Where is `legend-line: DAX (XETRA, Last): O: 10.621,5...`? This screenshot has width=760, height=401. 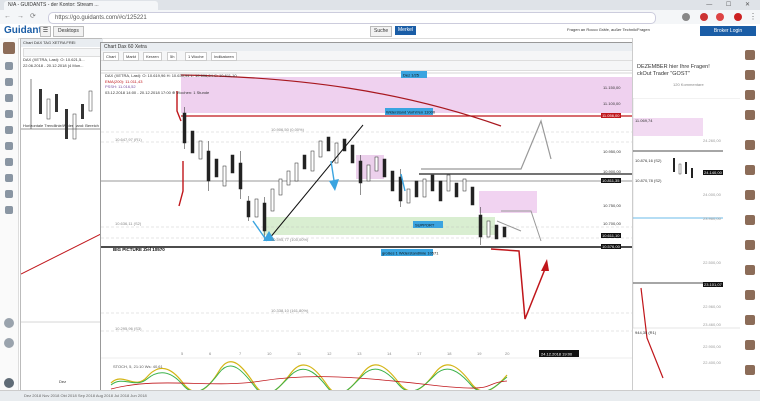
legend-line: DAX (XETRA, Last): O: 10.621,5... is located at coordinates (54, 59).